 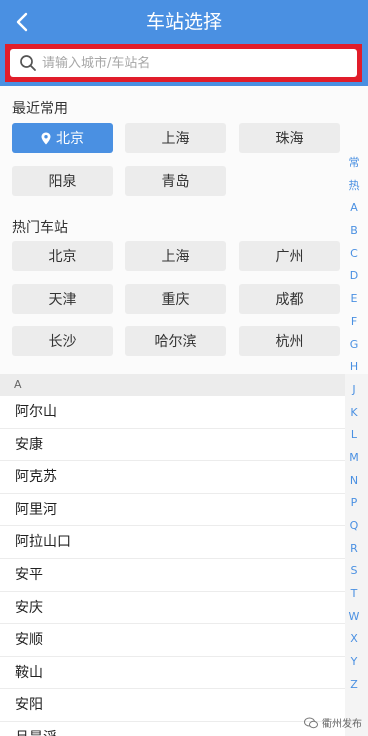 I want to click on recent-chip: 阳泉, so click(x=62, y=181).